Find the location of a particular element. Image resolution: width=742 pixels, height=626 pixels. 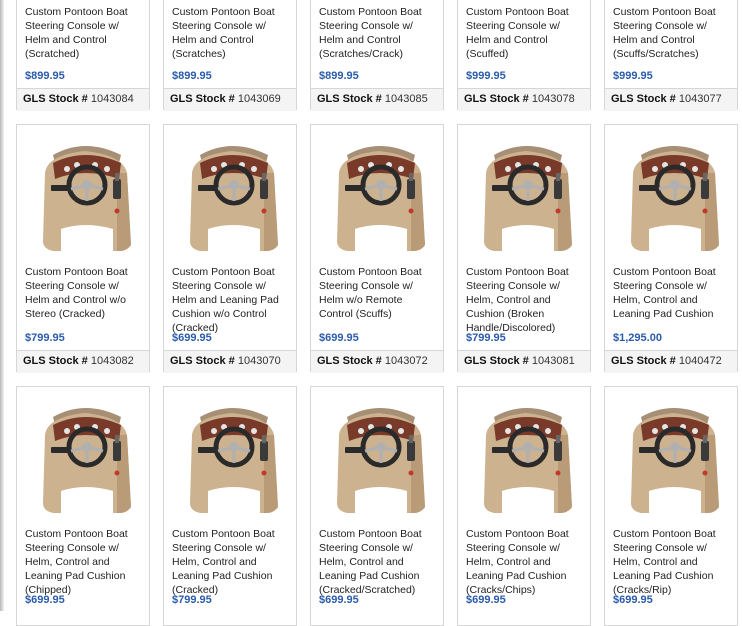

stock-number: GLS Stock # 1043072 is located at coordinates (377, 361).